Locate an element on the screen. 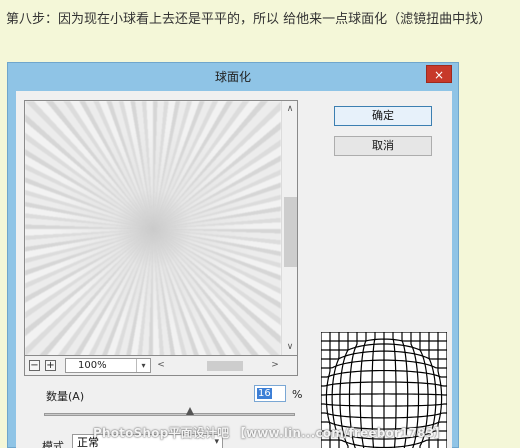  amount-label: 数量(A) is located at coordinates (65, 396).